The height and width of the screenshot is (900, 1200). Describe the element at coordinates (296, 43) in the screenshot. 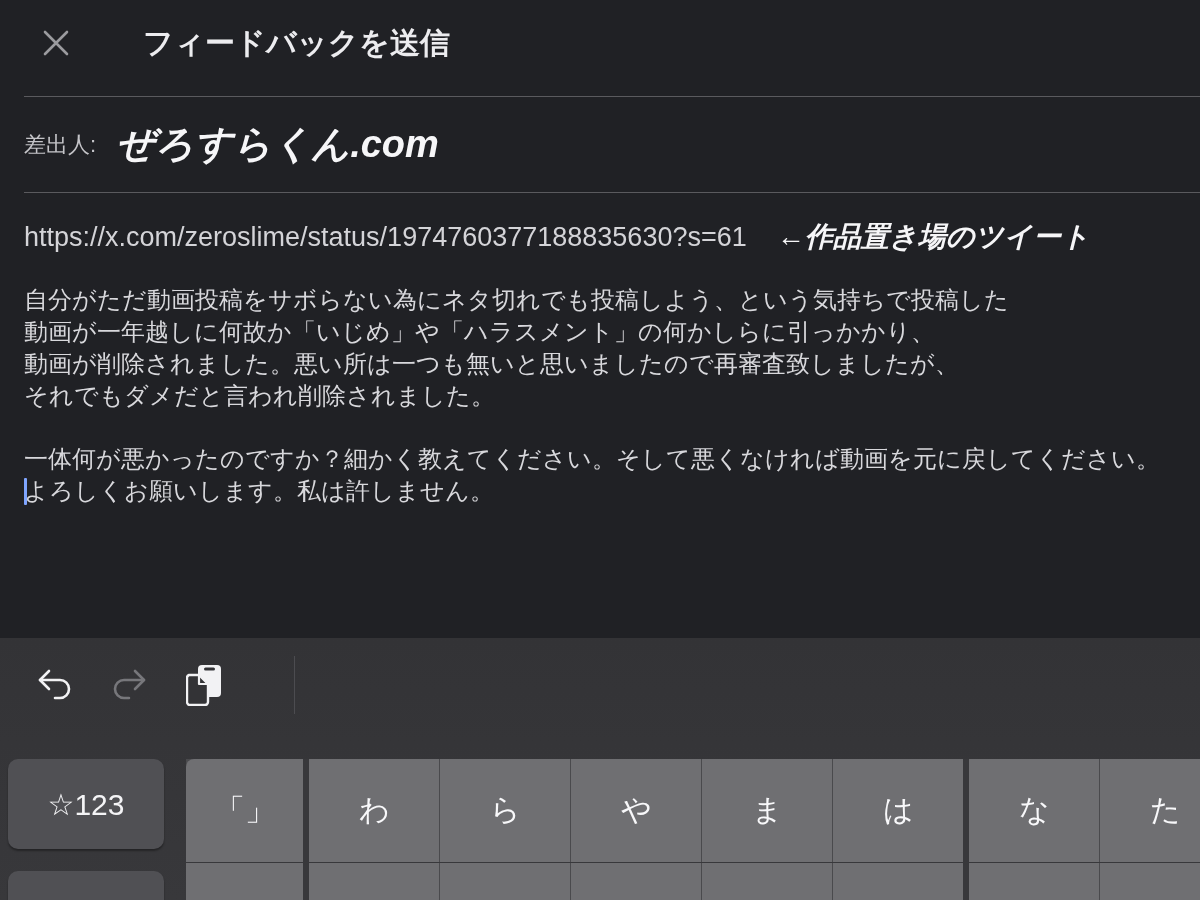

I see `page-title: フィードバックを送信` at that location.